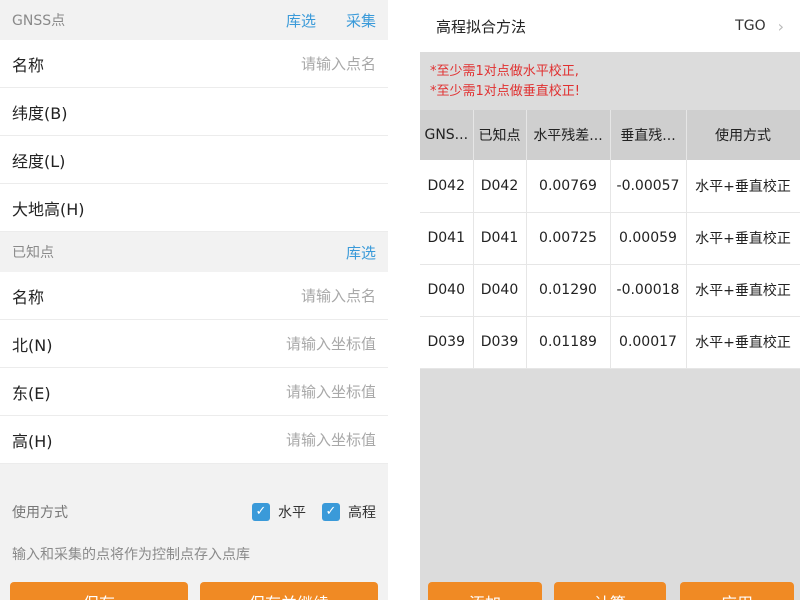  What do you see at coordinates (28, 297) in the screenshot?
I see `known-name-label: 名称` at bounding box center [28, 297].